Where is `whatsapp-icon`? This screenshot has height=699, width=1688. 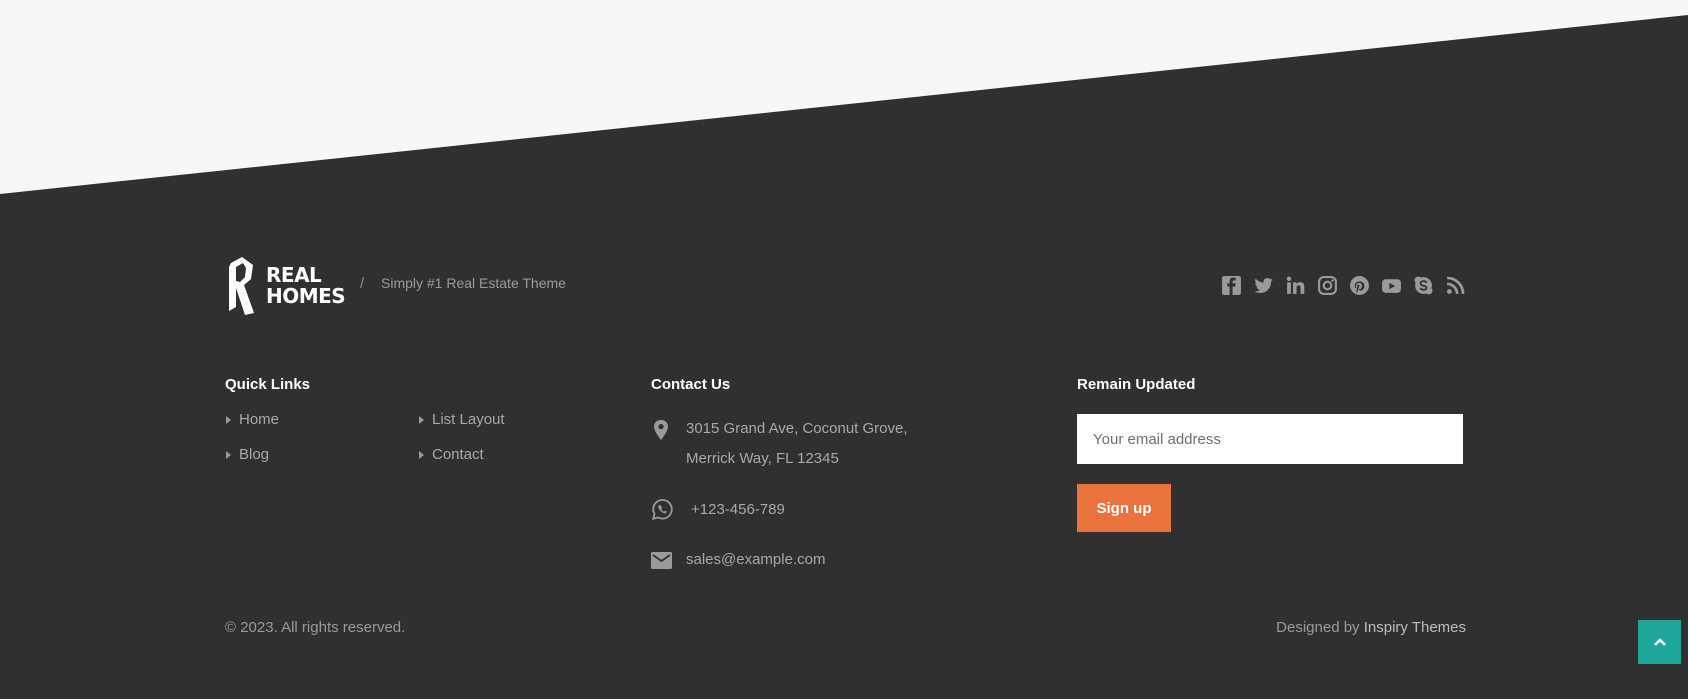 whatsapp-icon is located at coordinates (662, 510).